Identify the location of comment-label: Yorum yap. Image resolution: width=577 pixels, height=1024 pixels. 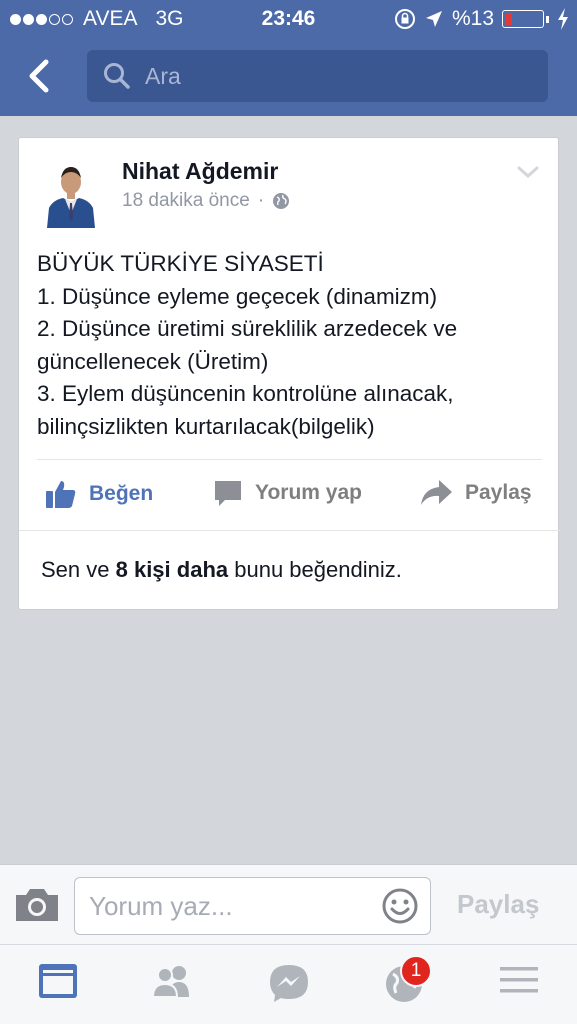
(308, 492).